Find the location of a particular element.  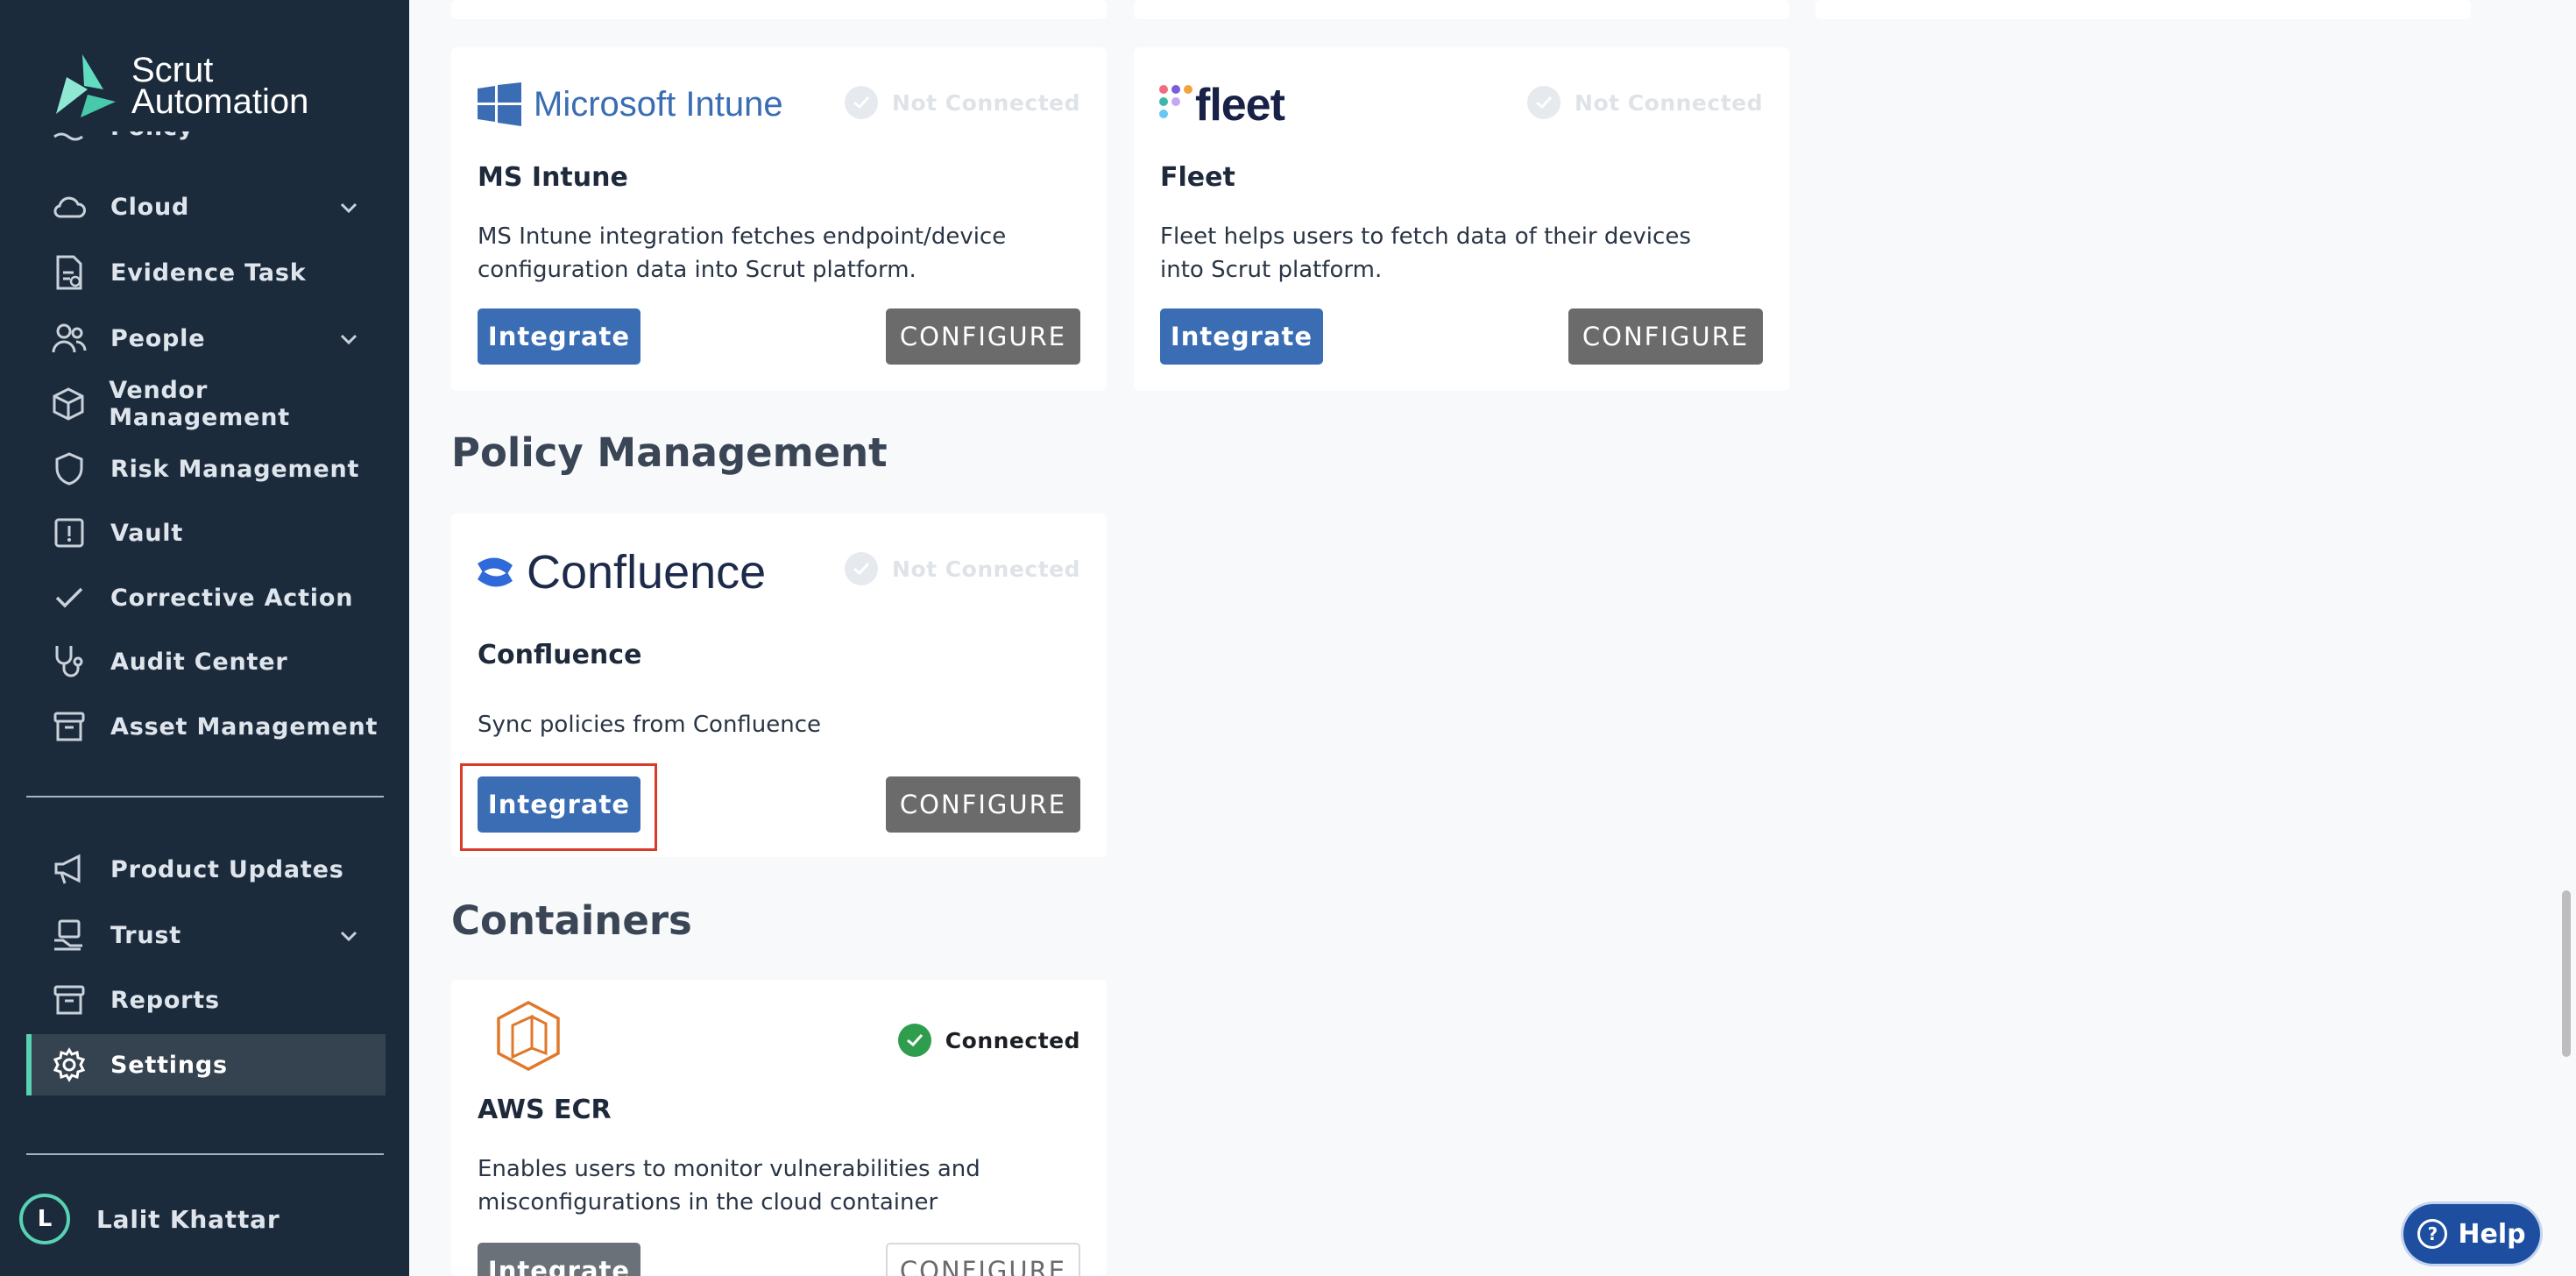

cloud-icon is located at coordinates (69, 206).